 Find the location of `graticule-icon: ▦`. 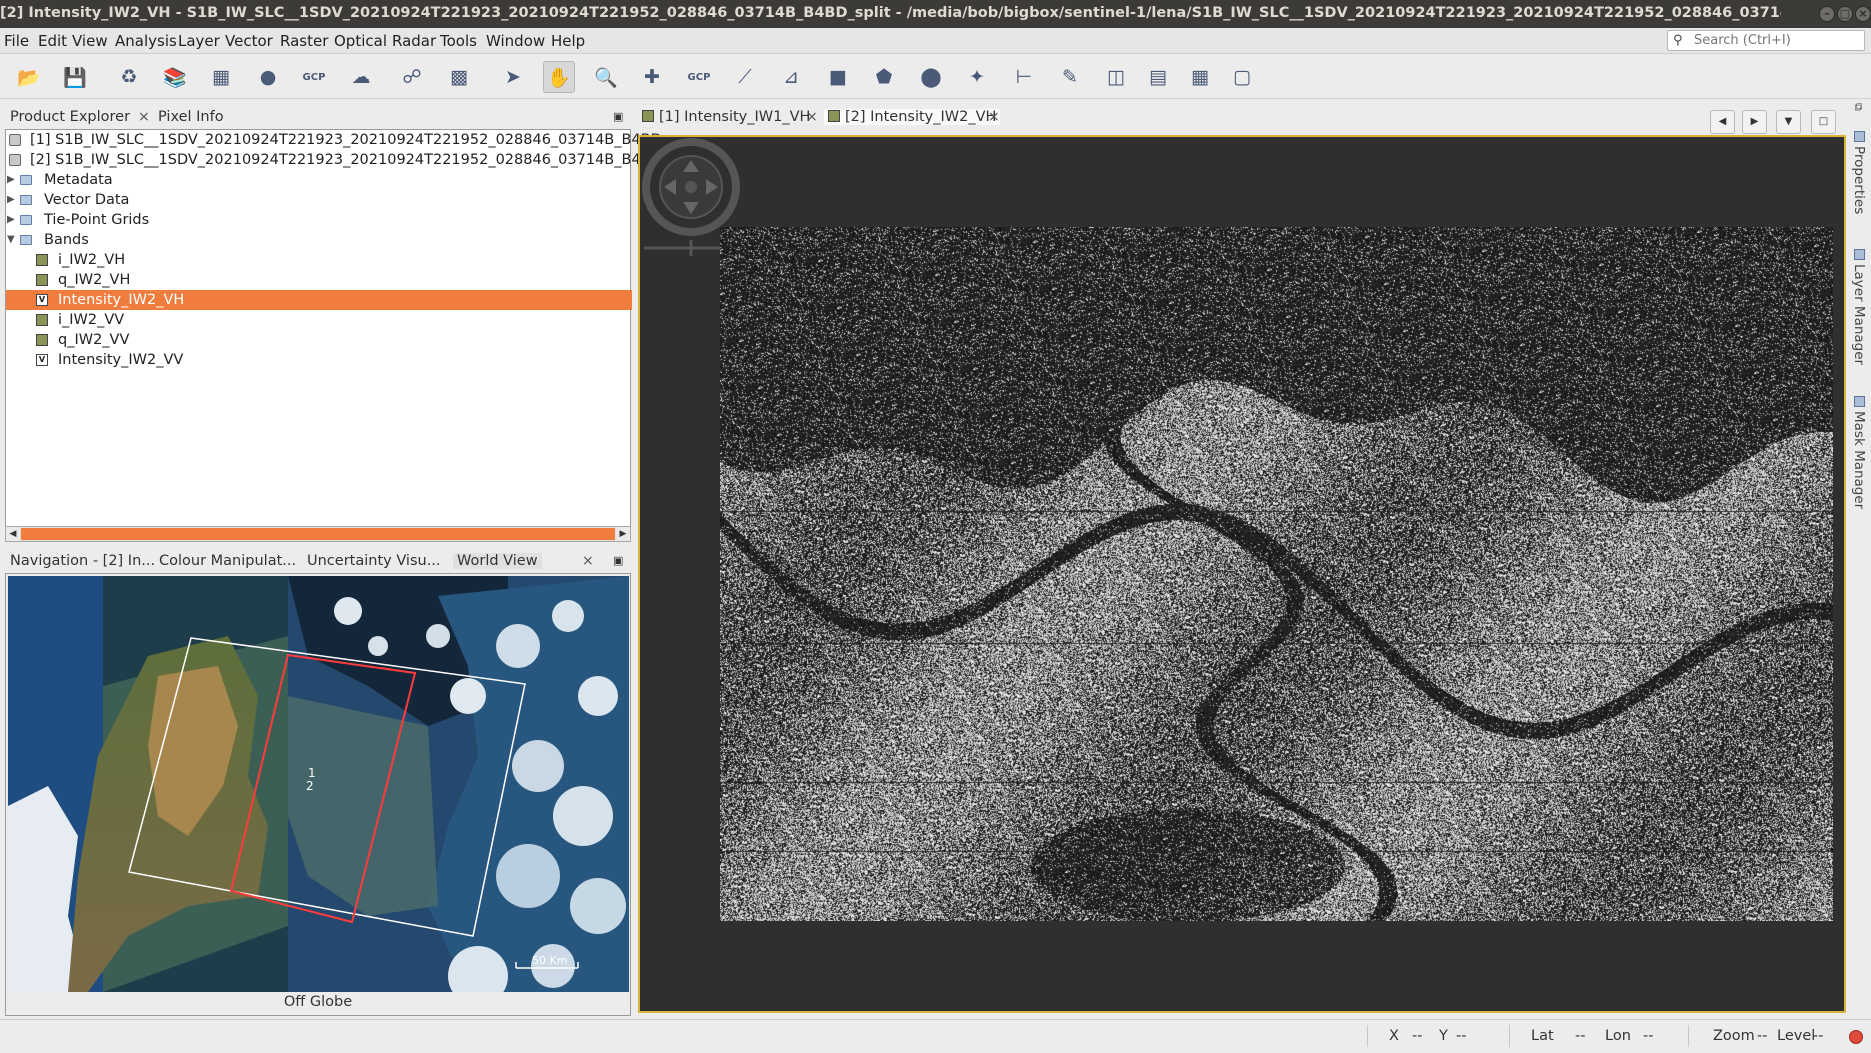

graticule-icon: ▦ is located at coordinates (221, 77).